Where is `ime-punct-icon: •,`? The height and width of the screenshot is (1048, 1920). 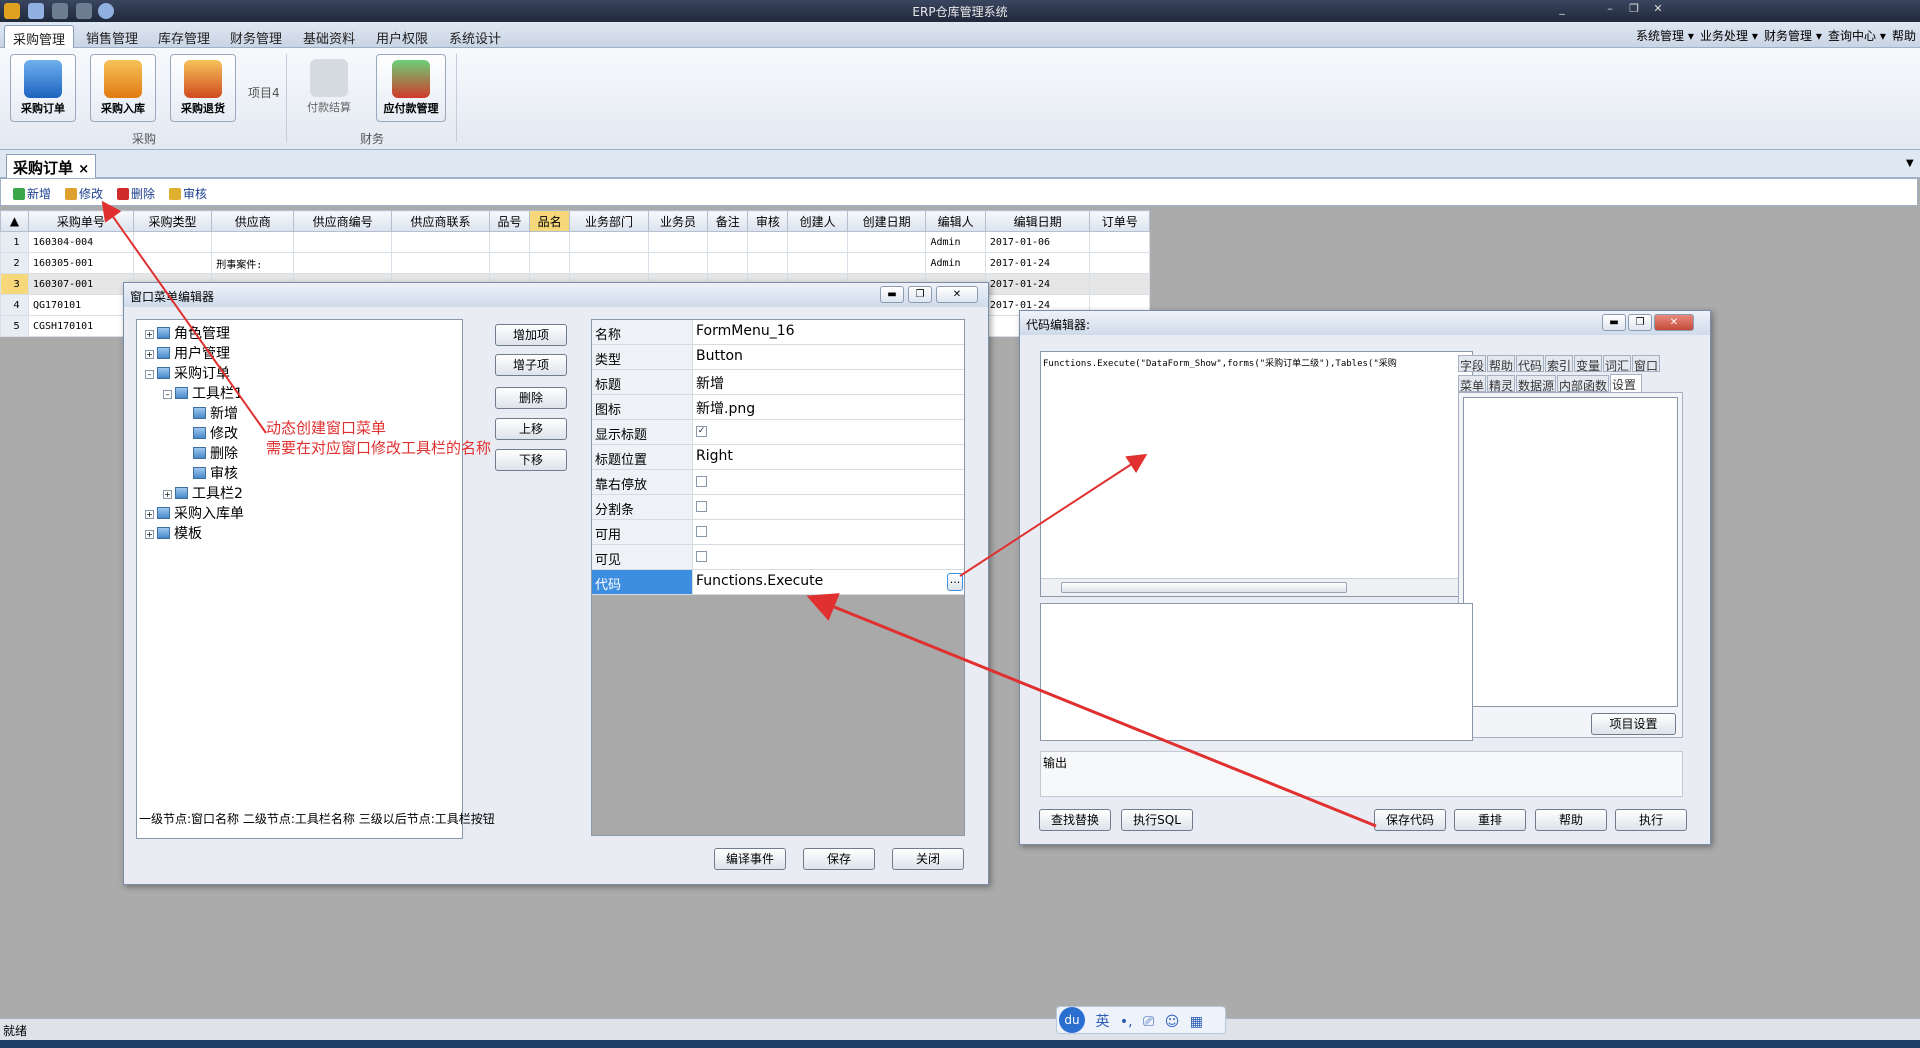 ime-punct-icon: •, is located at coordinates (1126, 1022).